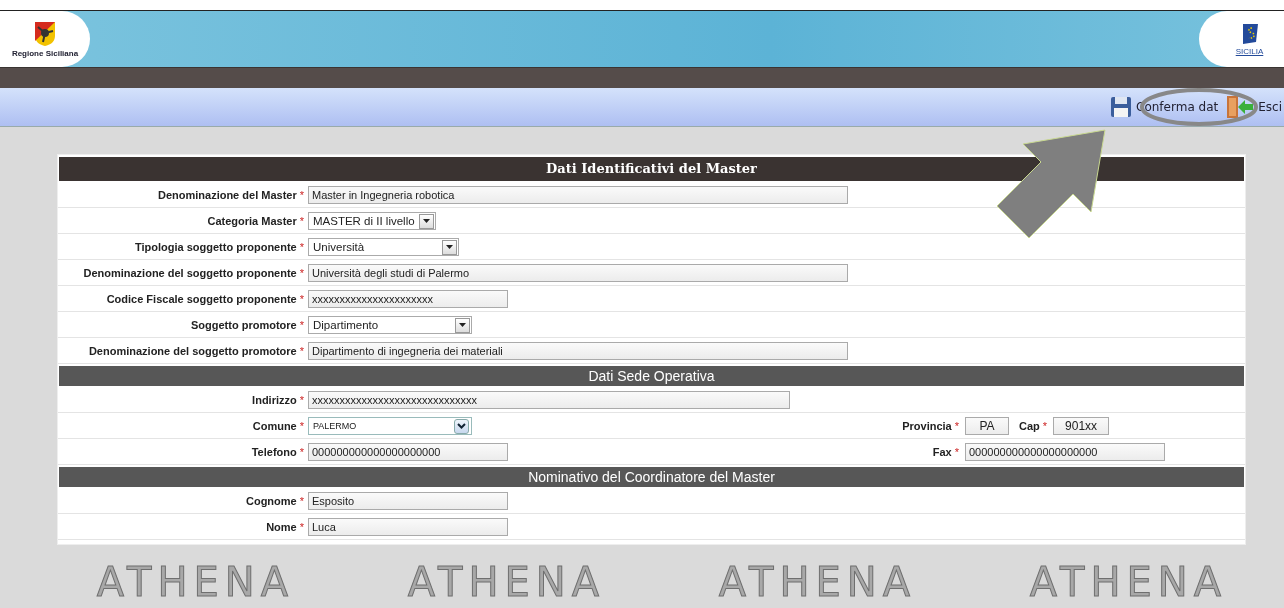  What do you see at coordinates (45, 53) in the screenshot?
I see `region-logo-caption: Regione Siciliana` at bounding box center [45, 53].